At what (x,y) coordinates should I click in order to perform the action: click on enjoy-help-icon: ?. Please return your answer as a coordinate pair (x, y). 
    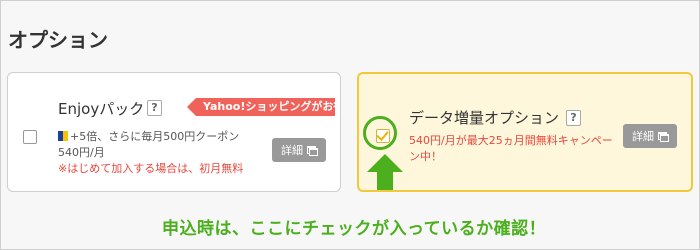
    Looking at the image, I should click on (154, 108).